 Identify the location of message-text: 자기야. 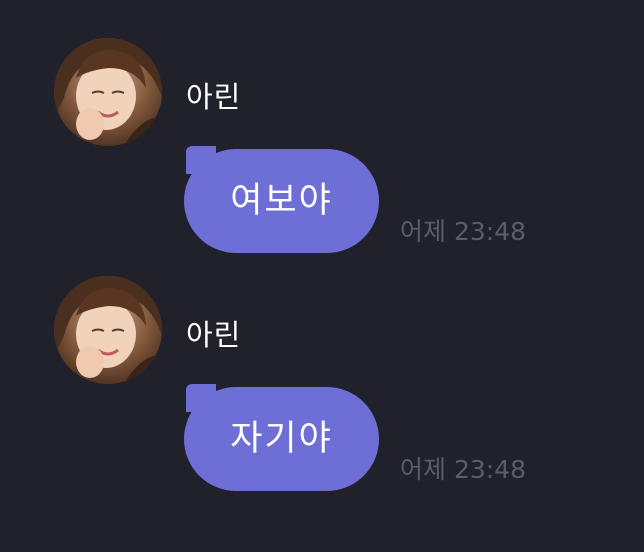
(281, 439).